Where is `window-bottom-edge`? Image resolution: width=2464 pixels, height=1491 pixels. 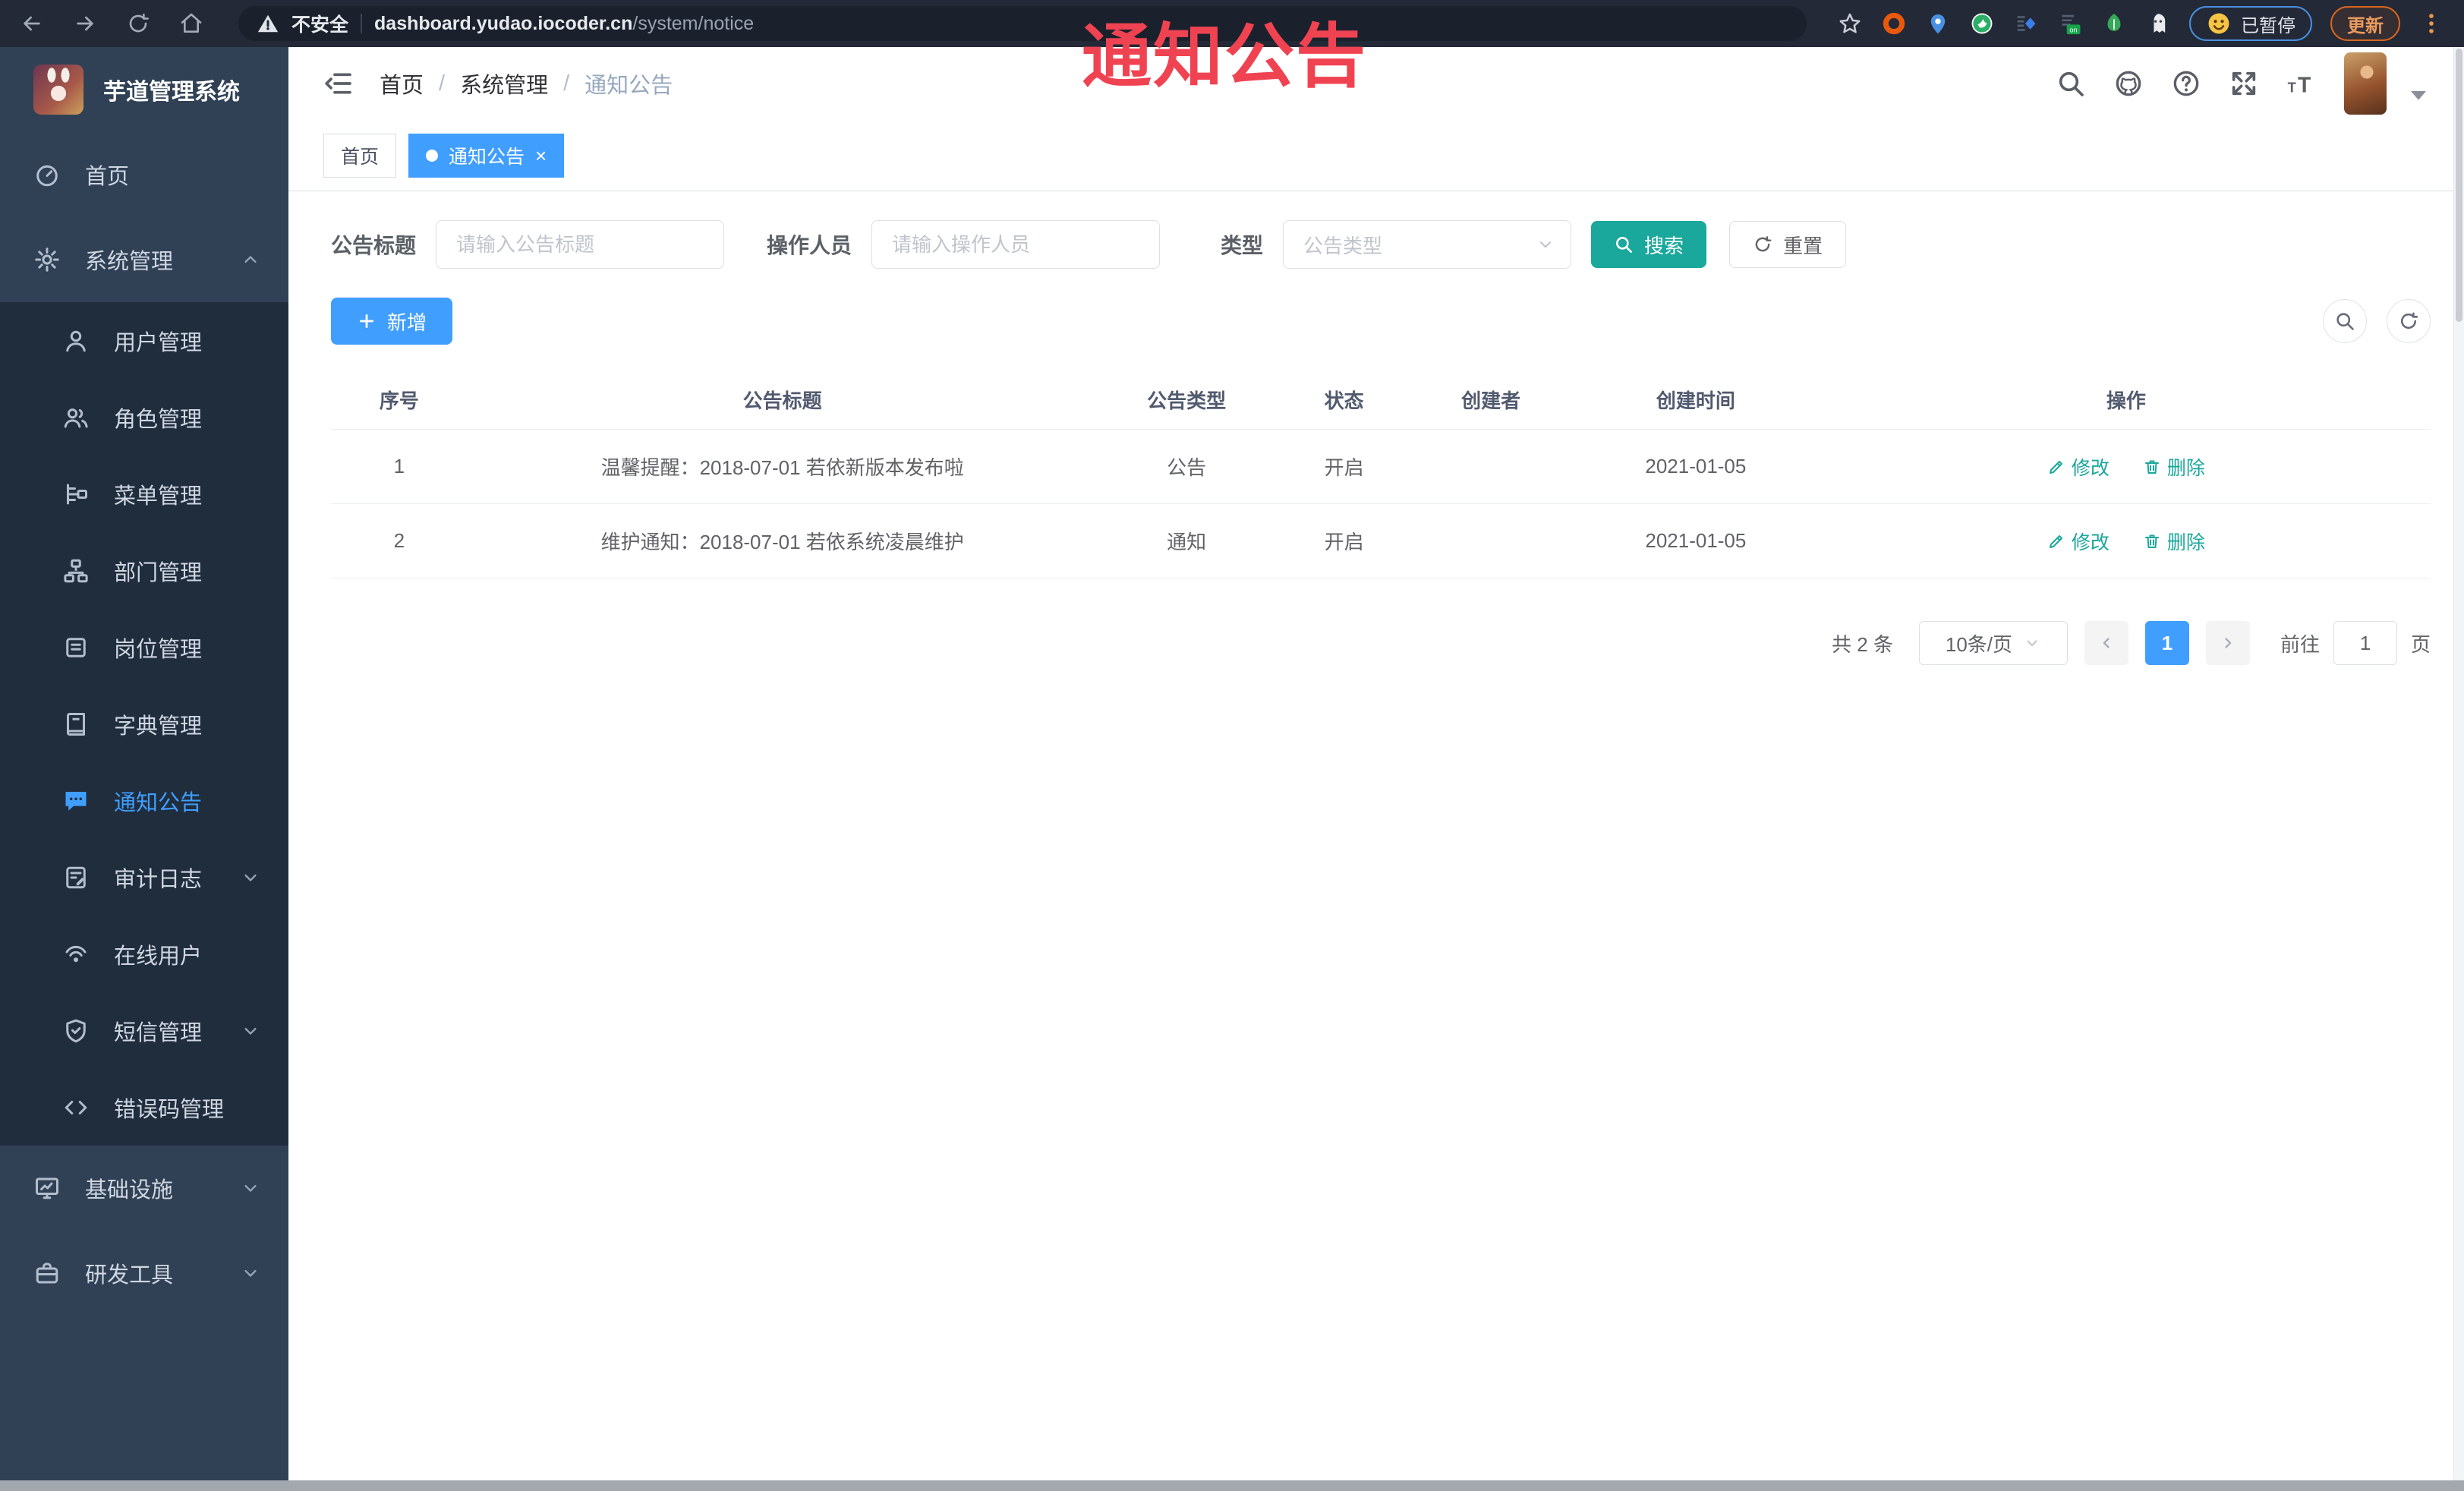
window-bottom-edge is located at coordinates (1232, 1485).